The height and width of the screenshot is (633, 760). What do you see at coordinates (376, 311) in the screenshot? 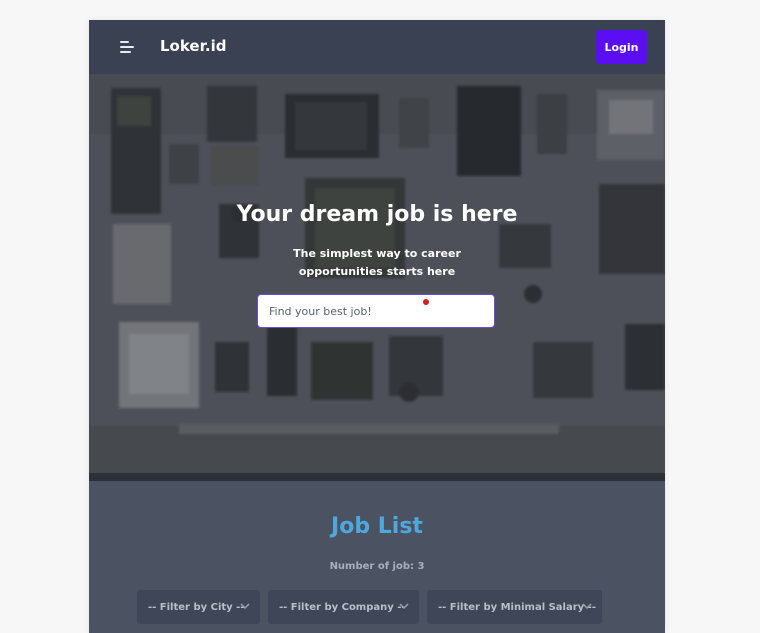
I see `job-search-input` at bounding box center [376, 311].